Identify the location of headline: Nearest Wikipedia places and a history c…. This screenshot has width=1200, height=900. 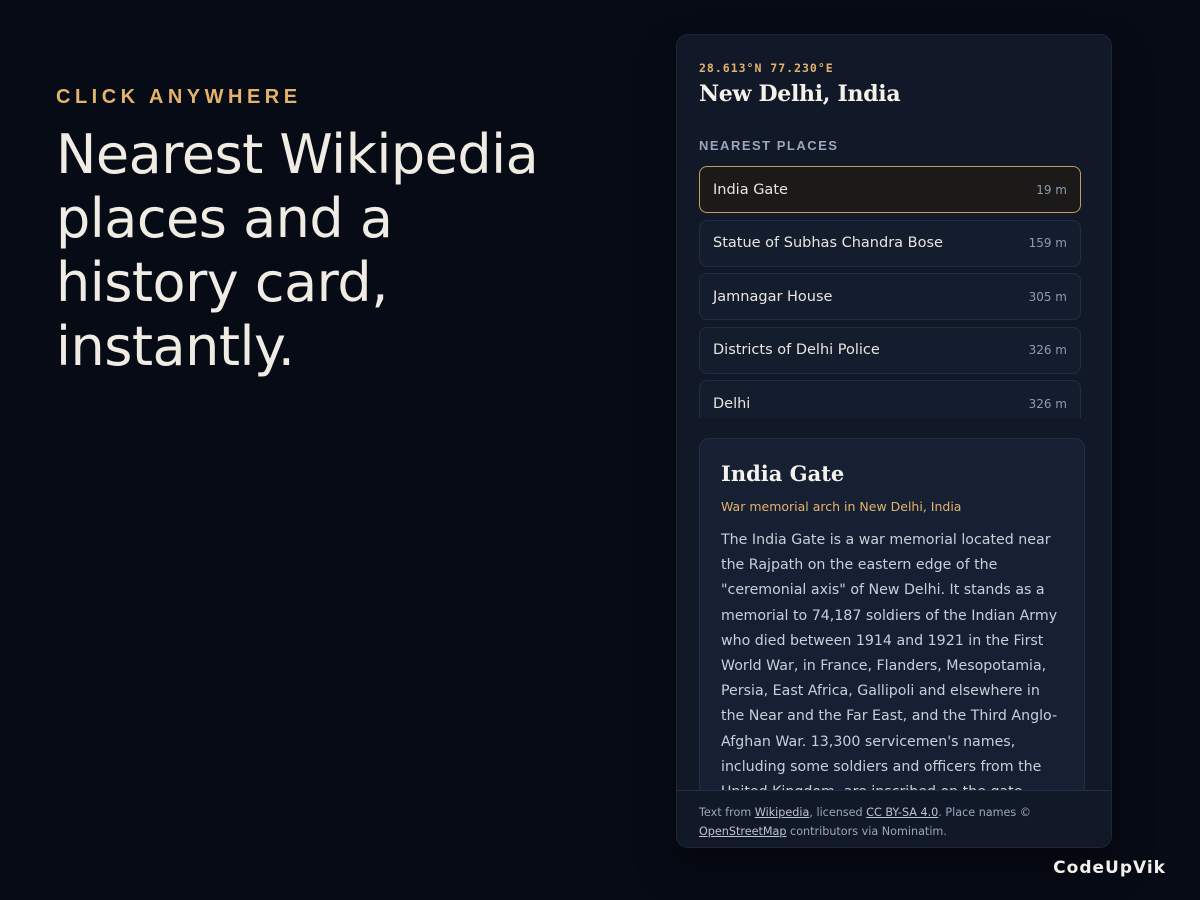
(336, 251).